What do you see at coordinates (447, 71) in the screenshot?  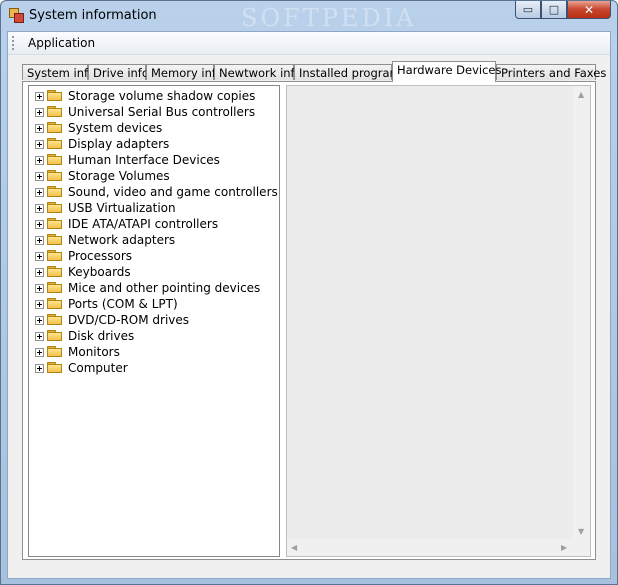 I see `tab-hardware-devices: Hardware Devices` at bounding box center [447, 71].